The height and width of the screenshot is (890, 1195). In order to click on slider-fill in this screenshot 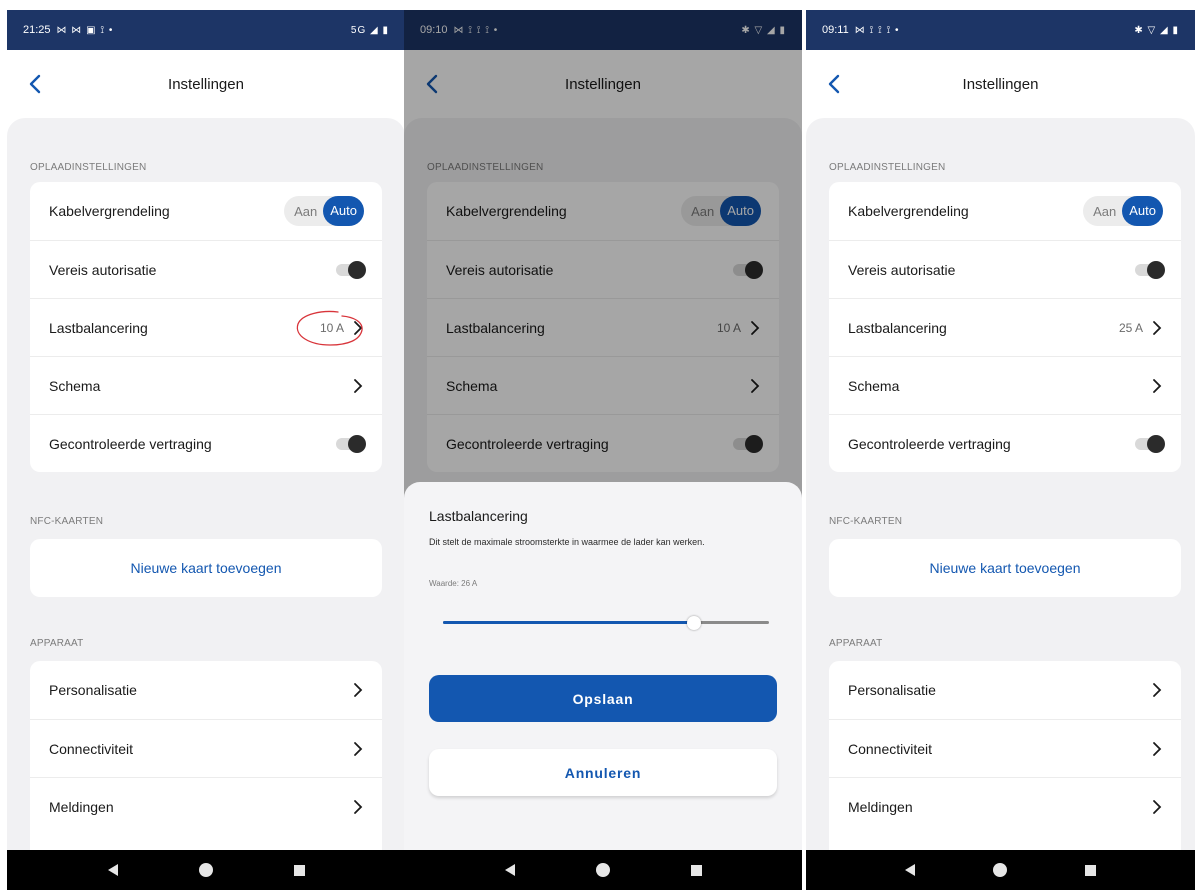, I will do `click(569, 622)`.